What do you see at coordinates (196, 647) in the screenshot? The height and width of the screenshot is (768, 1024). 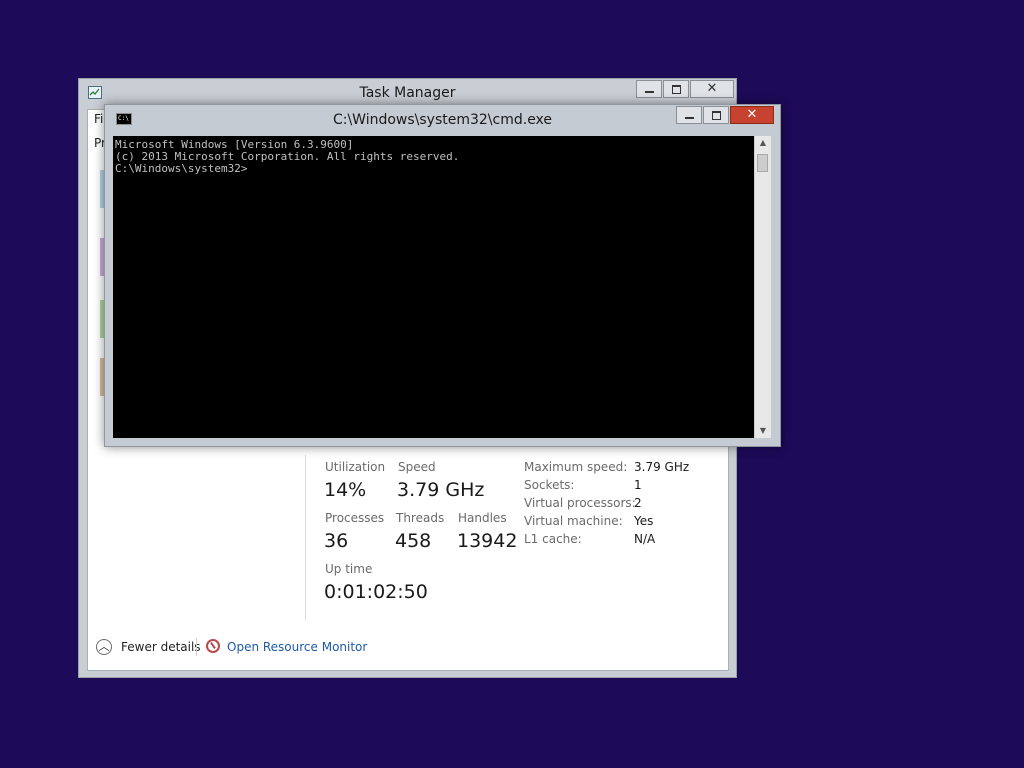 I see `footer-separator` at bounding box center [196, 647].